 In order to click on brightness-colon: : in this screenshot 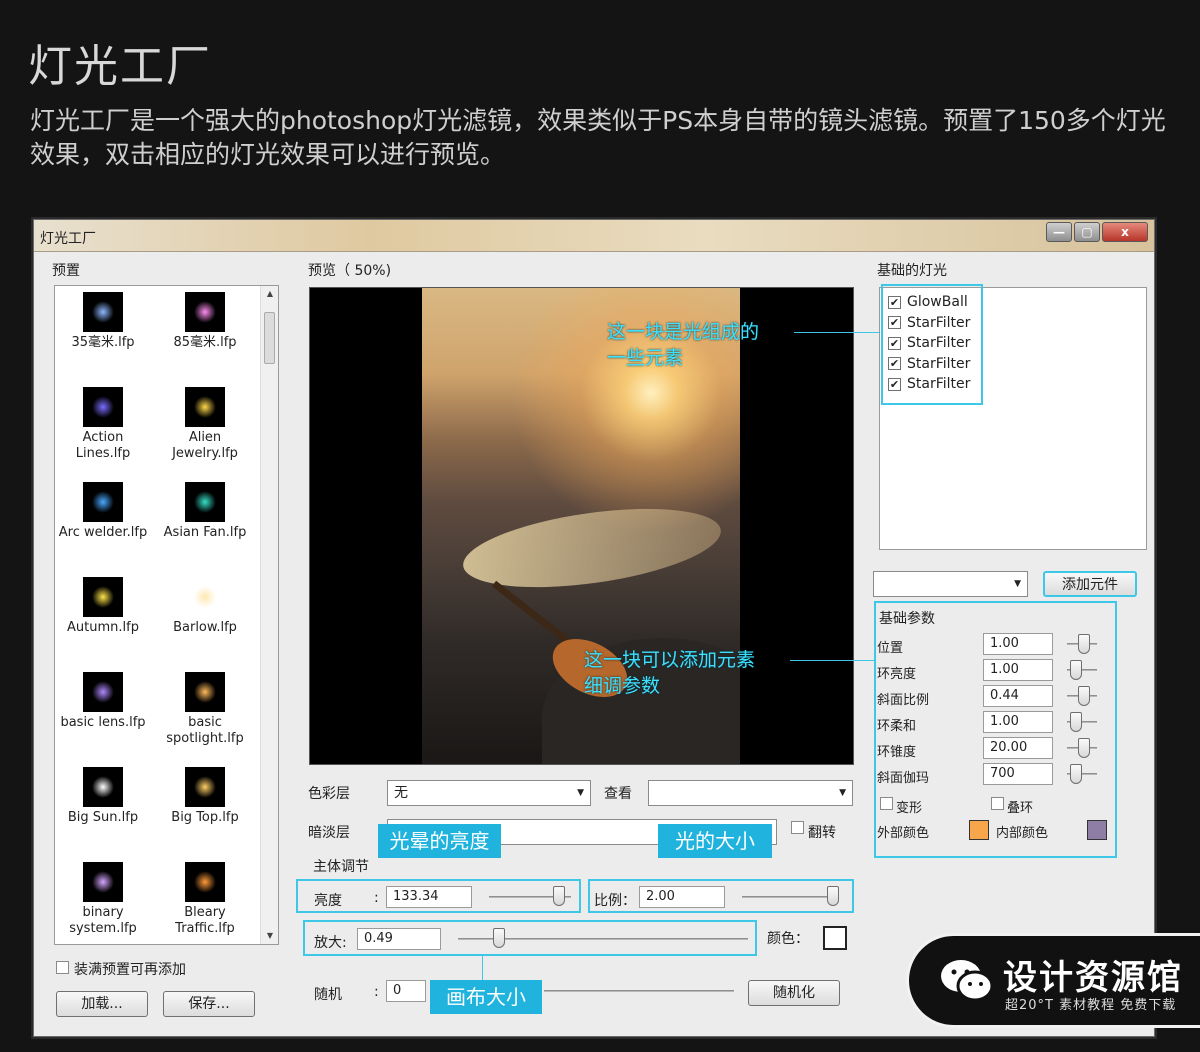, I will do `click(376, 898)`.